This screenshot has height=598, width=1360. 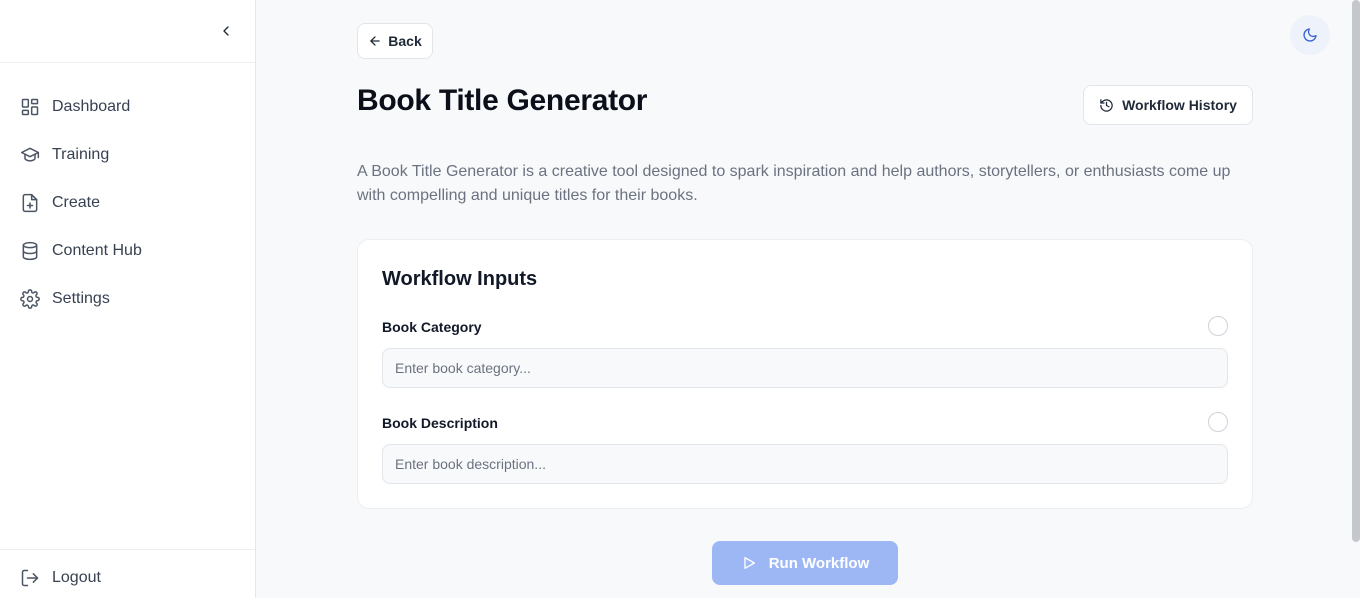 I want to click on play-icon, so click(x=749, y=563).